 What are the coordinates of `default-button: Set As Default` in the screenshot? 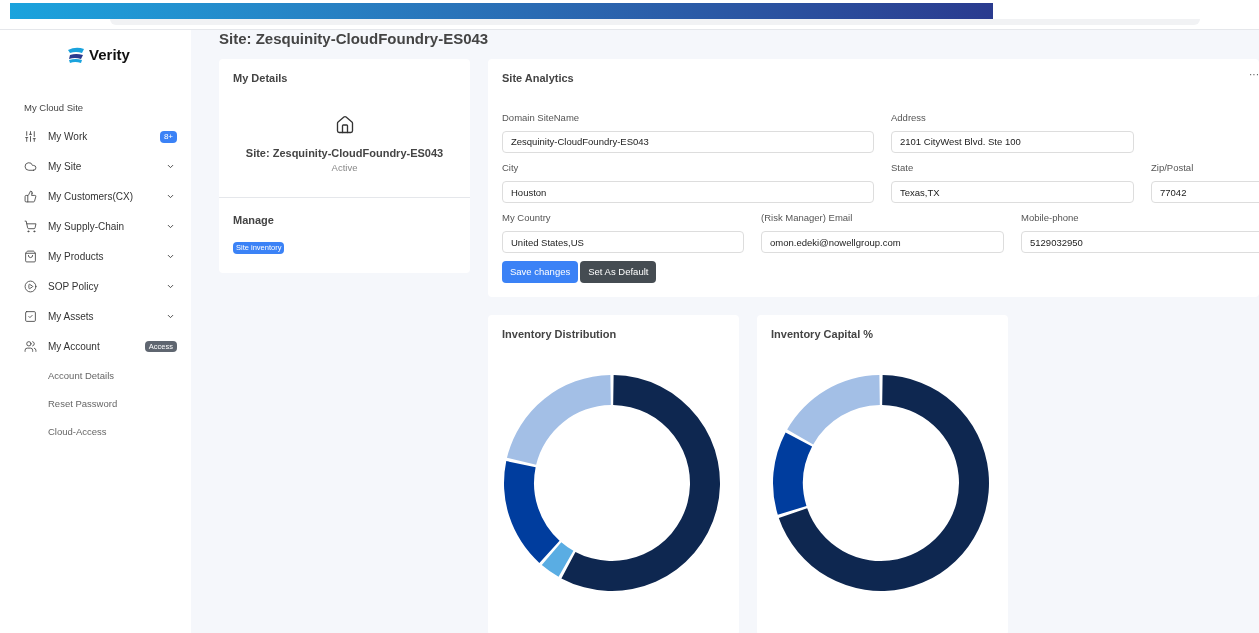 It's located at (618, 272).